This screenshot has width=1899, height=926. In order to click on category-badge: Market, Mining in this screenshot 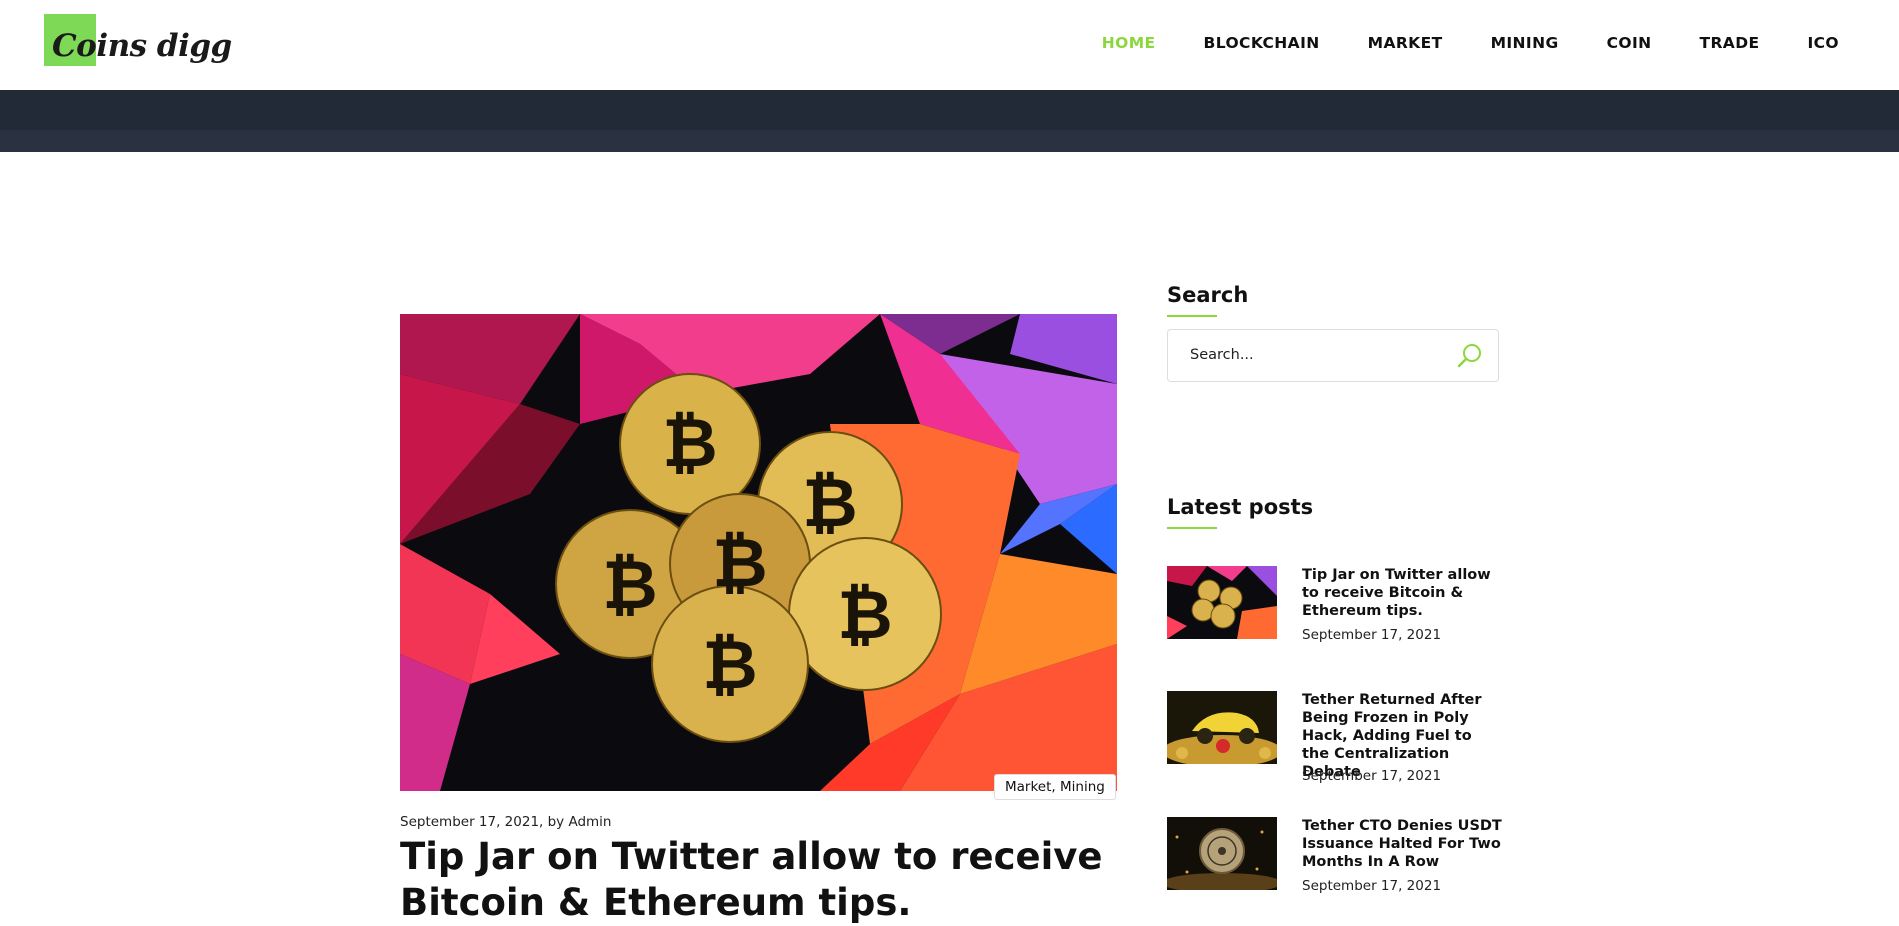, I will do `click(1055, 787)`.